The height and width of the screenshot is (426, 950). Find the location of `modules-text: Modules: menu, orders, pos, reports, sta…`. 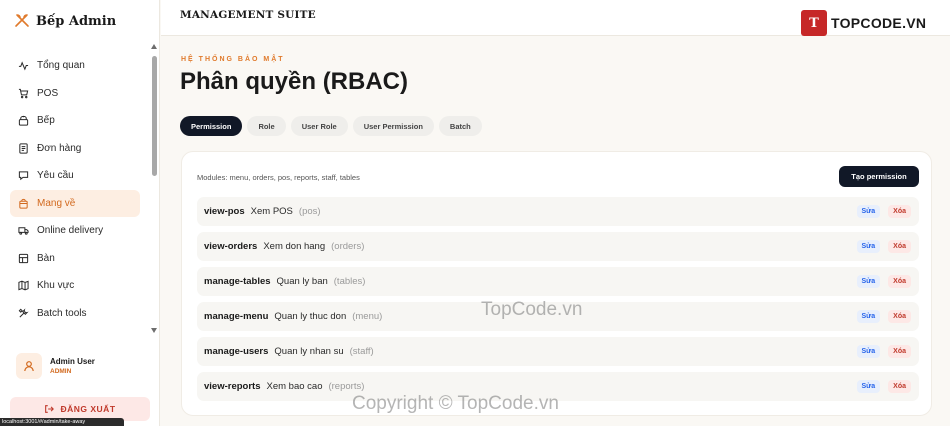

modules-text: Modules: menu, orders, pos, reports, sta… is located at coordinates (278, 177).